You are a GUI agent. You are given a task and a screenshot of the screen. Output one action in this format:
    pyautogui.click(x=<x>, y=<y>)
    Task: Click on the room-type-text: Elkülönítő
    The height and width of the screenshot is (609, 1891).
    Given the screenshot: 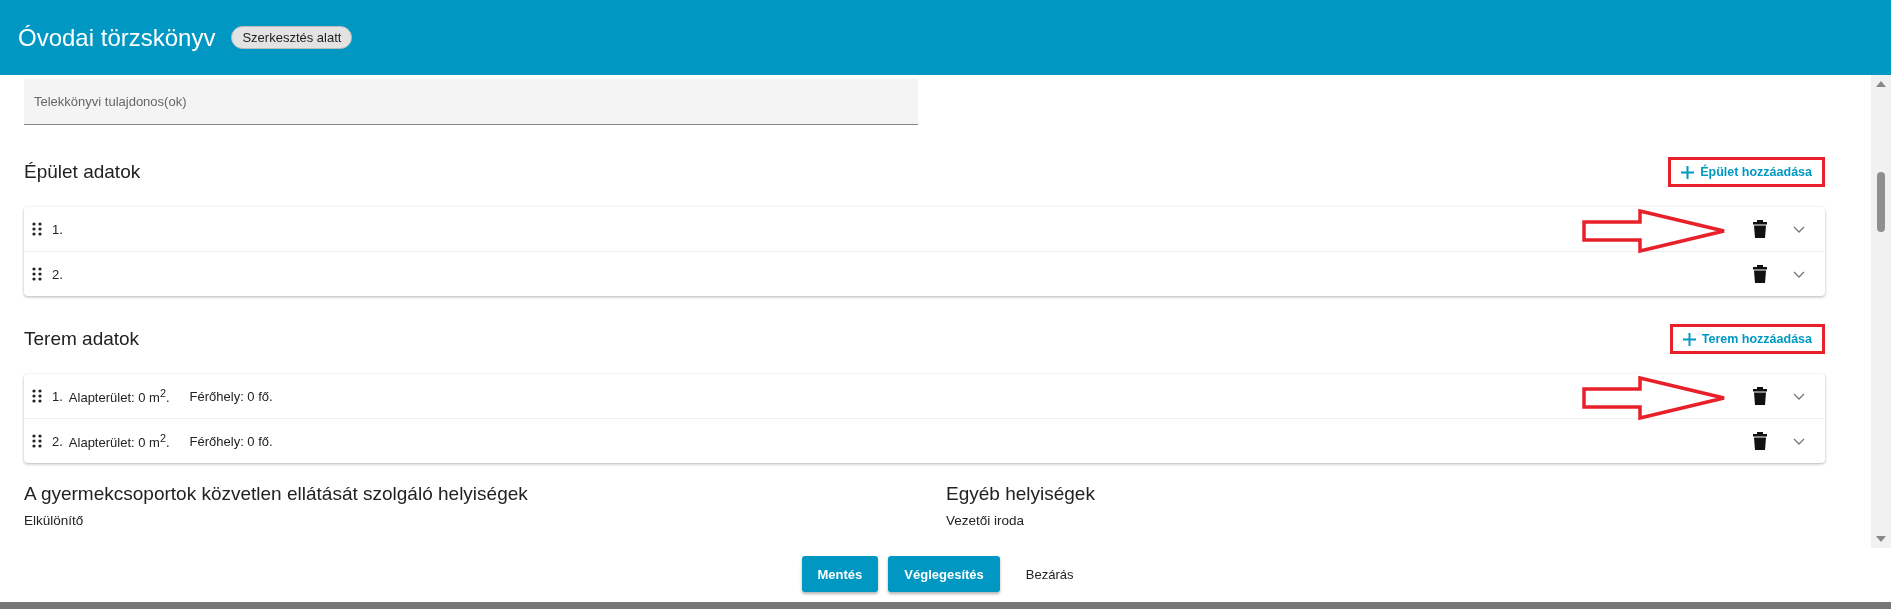 What is the action you would take?
    pyautogui.click(x=54, y=520)
    